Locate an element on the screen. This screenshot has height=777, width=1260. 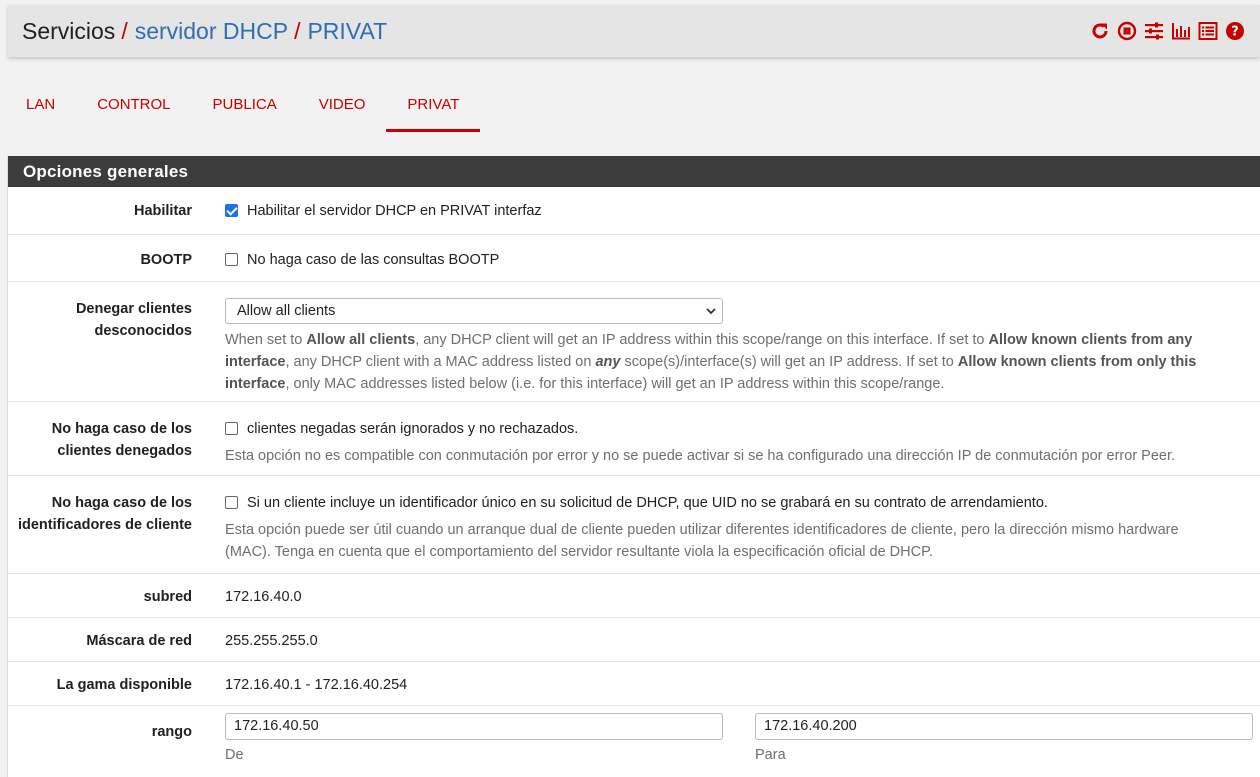
range-to-input: 172.16.40.200 is located at coordinates (1004, 726).